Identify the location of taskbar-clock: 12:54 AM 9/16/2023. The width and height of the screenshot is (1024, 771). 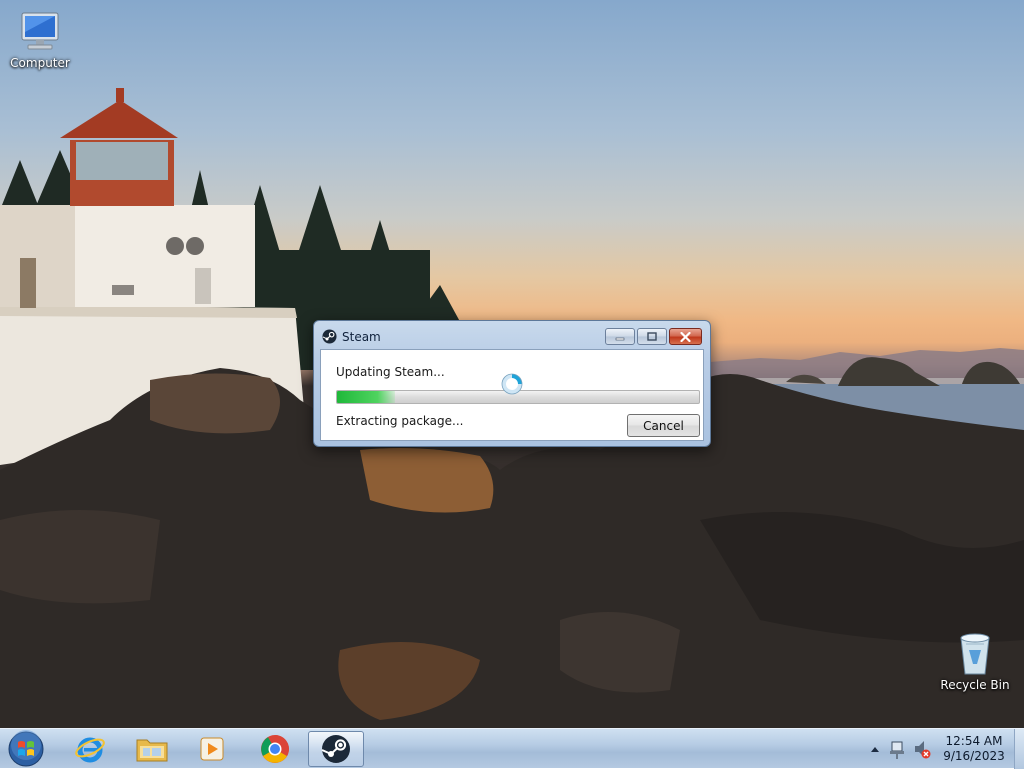
(974, 749).